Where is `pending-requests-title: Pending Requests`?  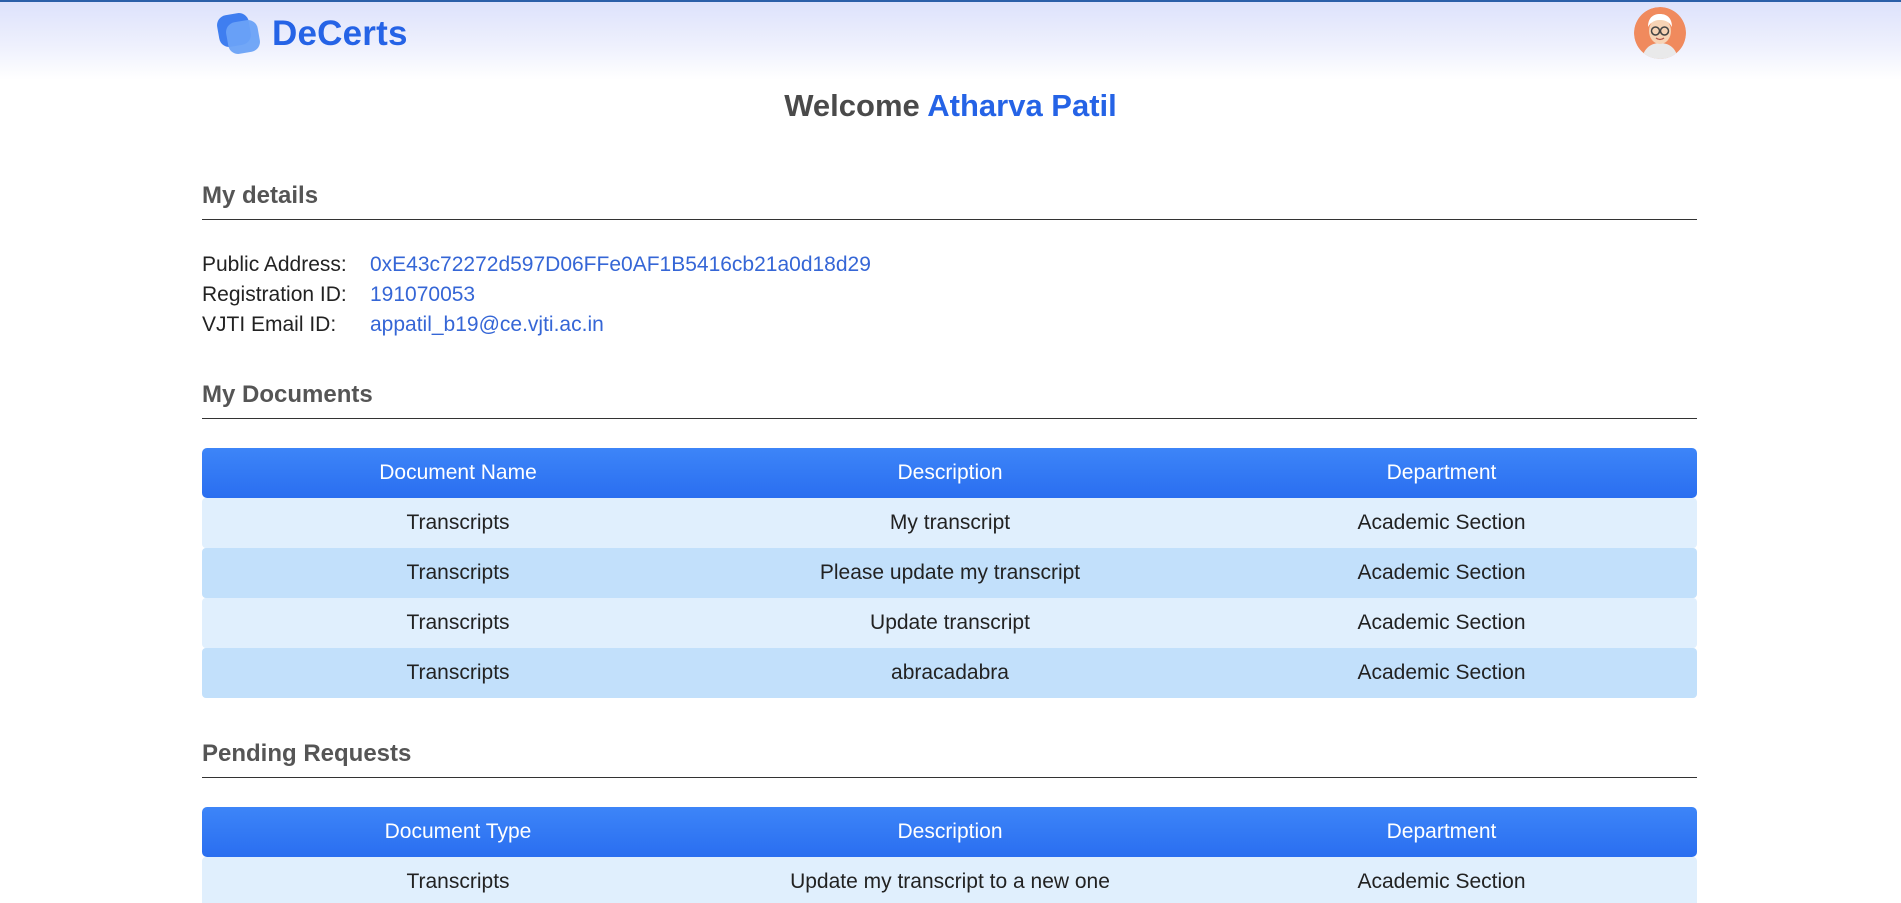 pending-requests-title: Pending Requests is located at coordinates (949, 756).